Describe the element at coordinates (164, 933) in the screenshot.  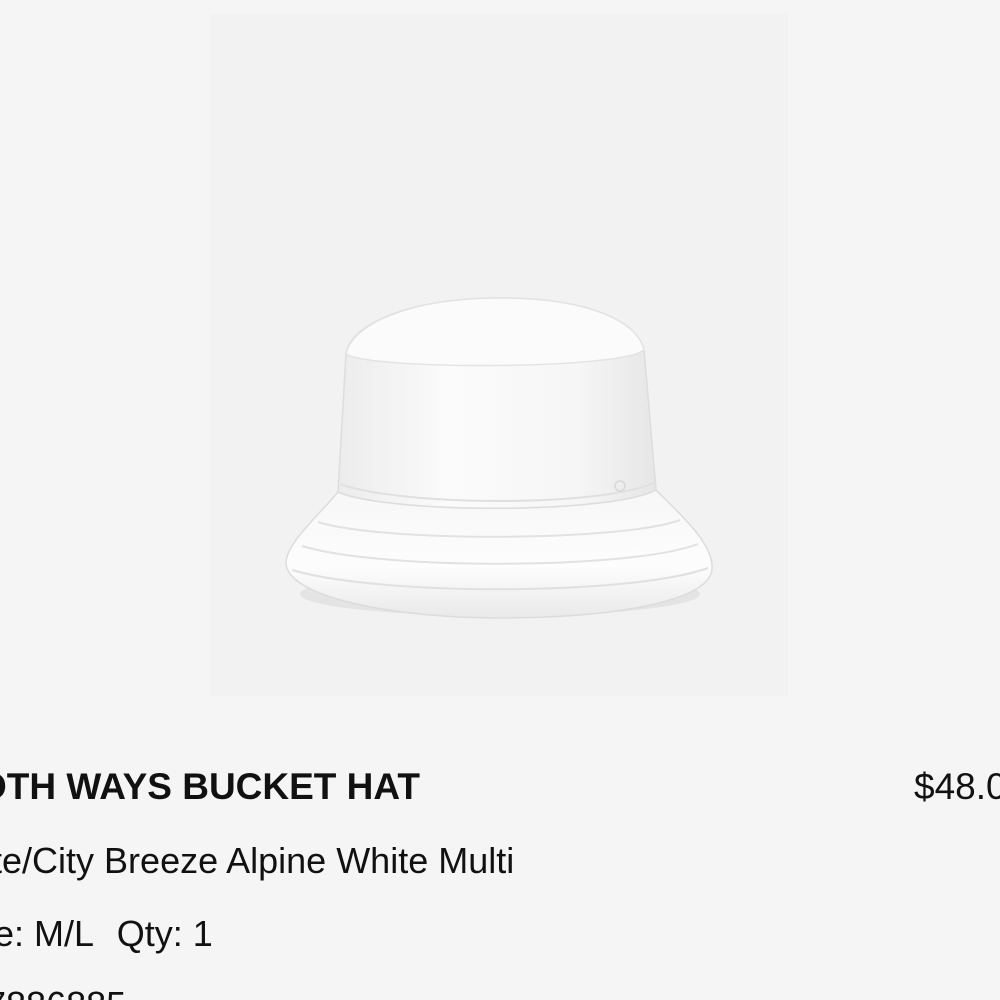
I see `product-qty: Qty: 1` at that location.